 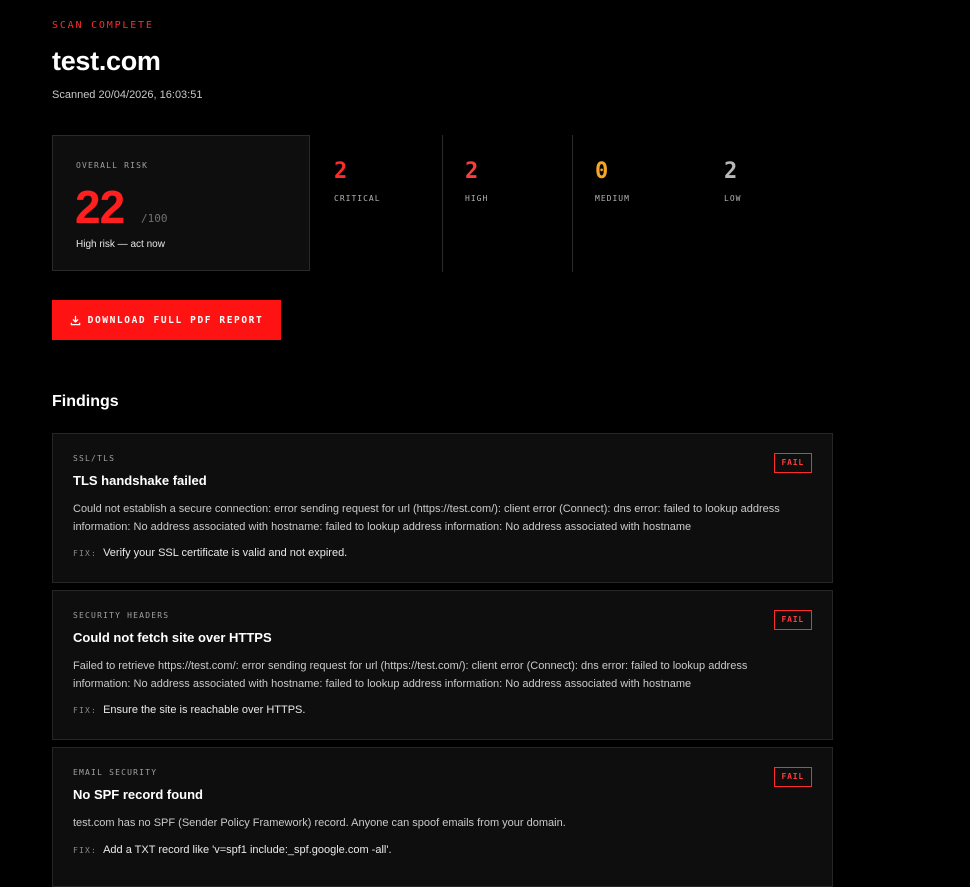 What do you see at coordinates (154, 218) in the screenshot?
I see `risk-score-max: /100` at bounding box center [154, 218].